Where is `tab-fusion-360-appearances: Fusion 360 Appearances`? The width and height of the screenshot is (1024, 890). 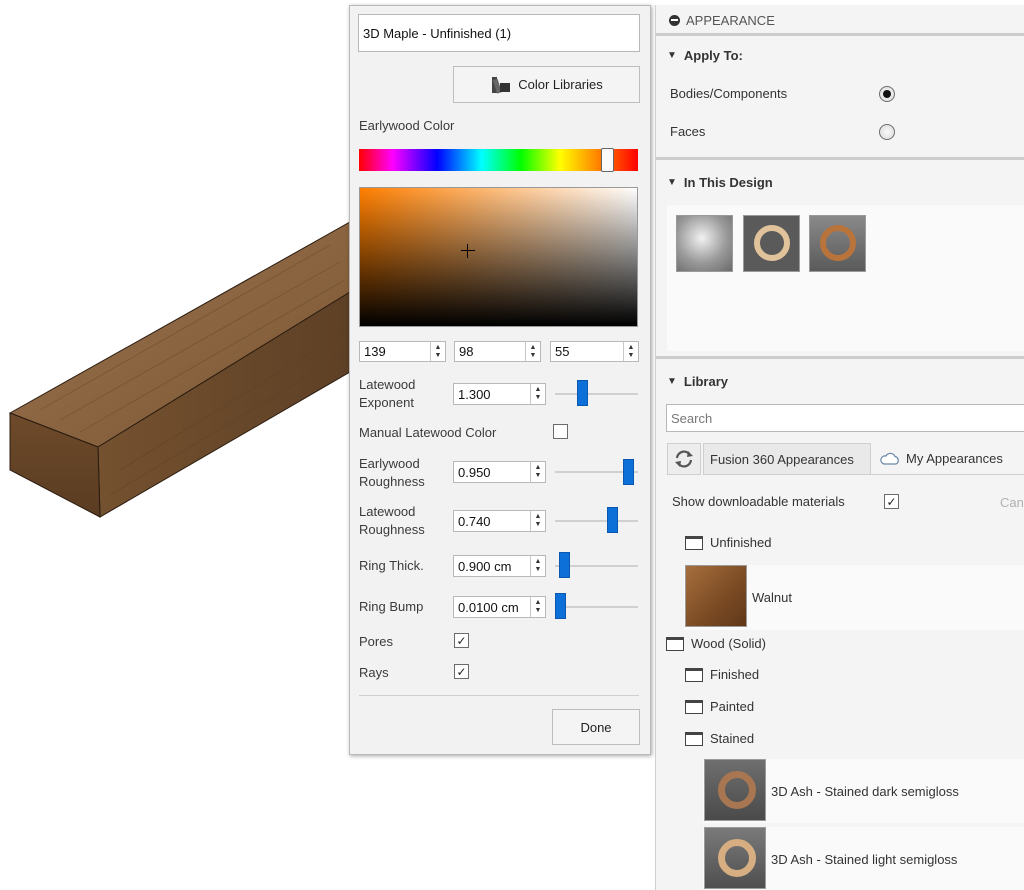
tab-fusion-360-appearances: Fusion 360 Appearances is located at coordinates (787, 459).